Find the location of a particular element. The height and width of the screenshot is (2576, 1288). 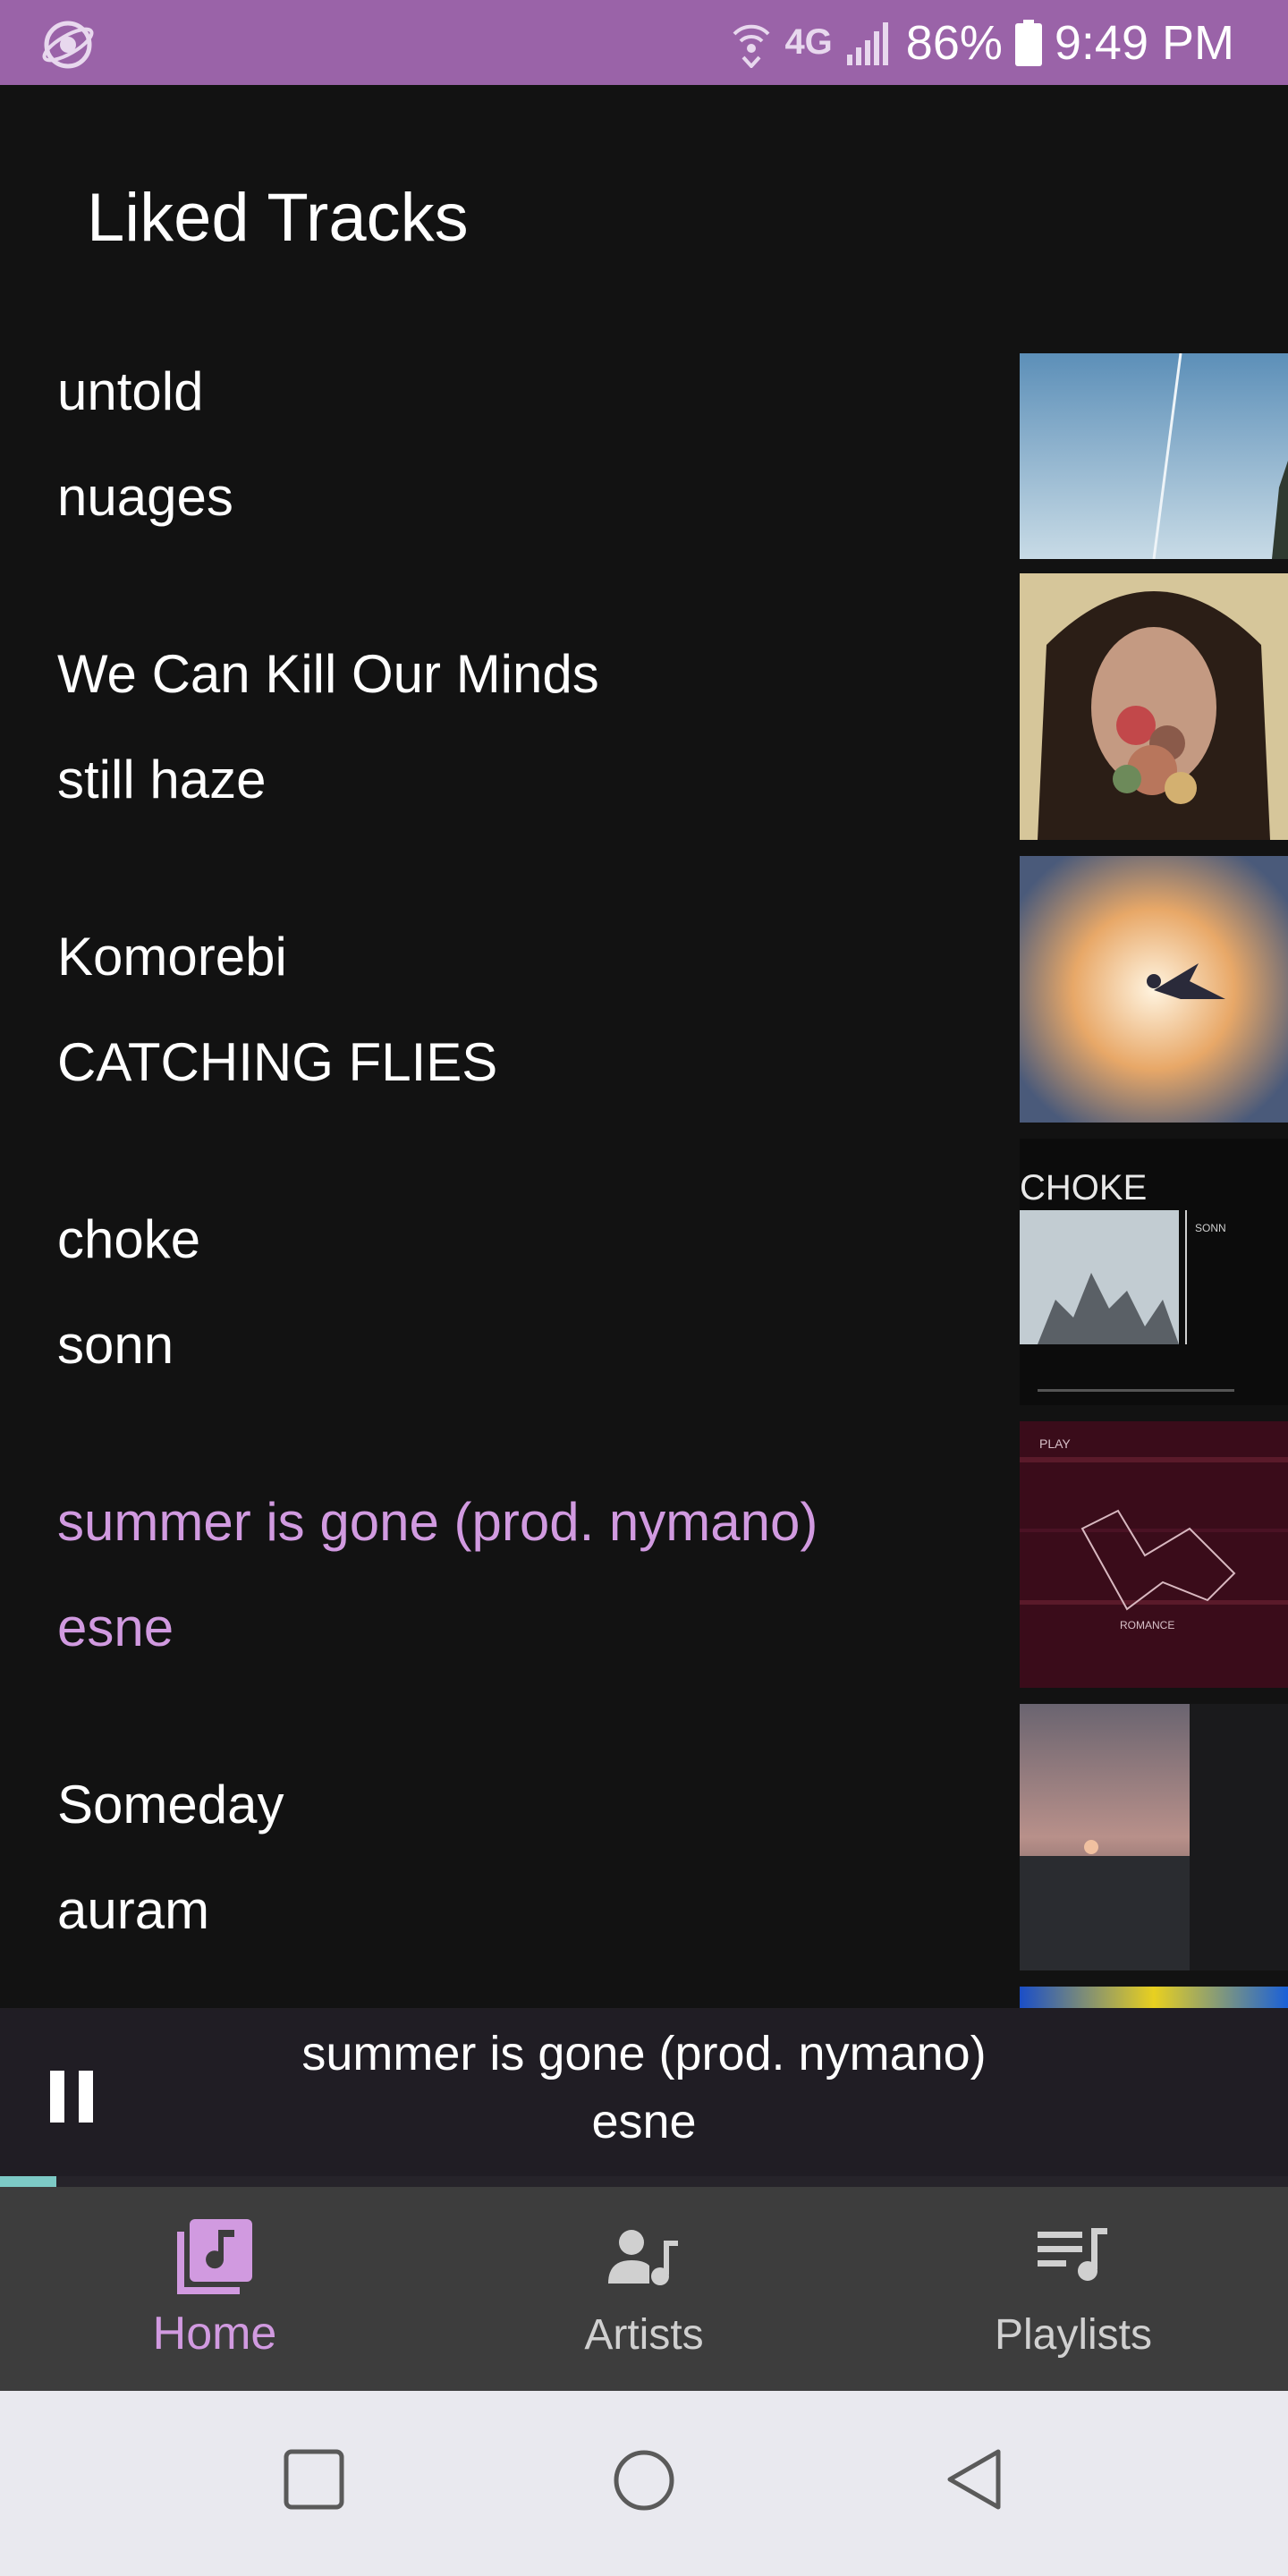

track-title: Someday is located at coordinates (170, 1805).